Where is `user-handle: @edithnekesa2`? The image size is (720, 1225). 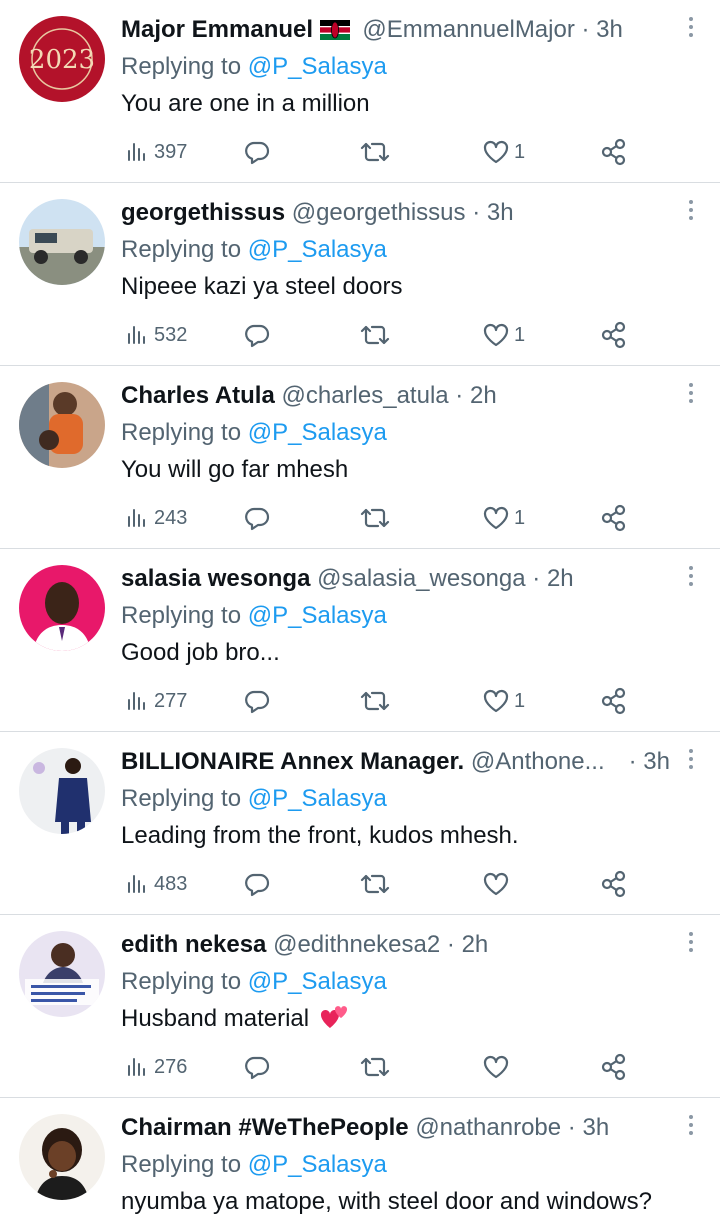 user-handle: @edithnekesa2 is located at coordinates (356, 944).